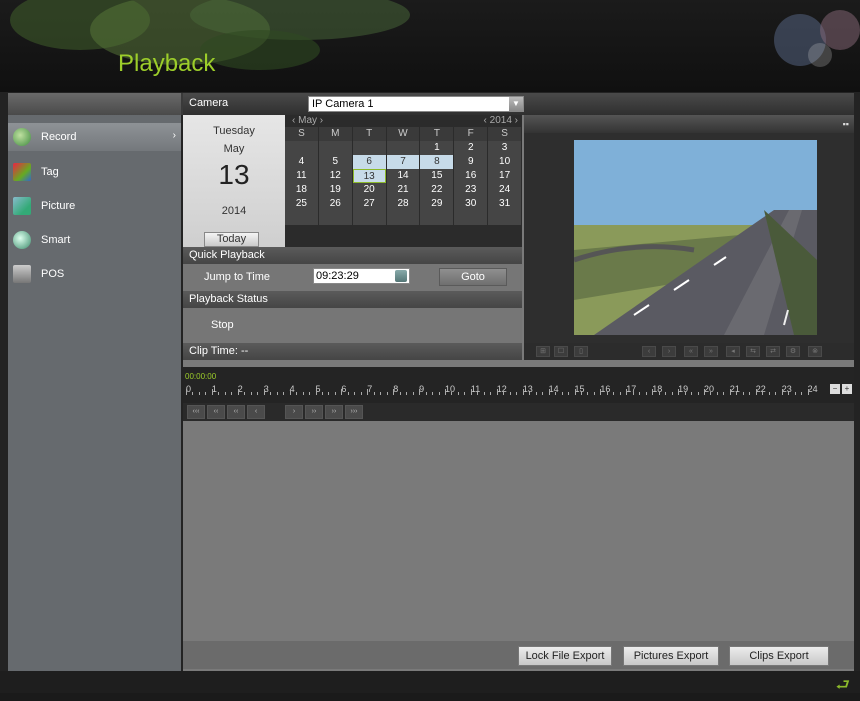 The image size is (860, 701). I want to click on calendar-weekday: S, so click(301, 134).